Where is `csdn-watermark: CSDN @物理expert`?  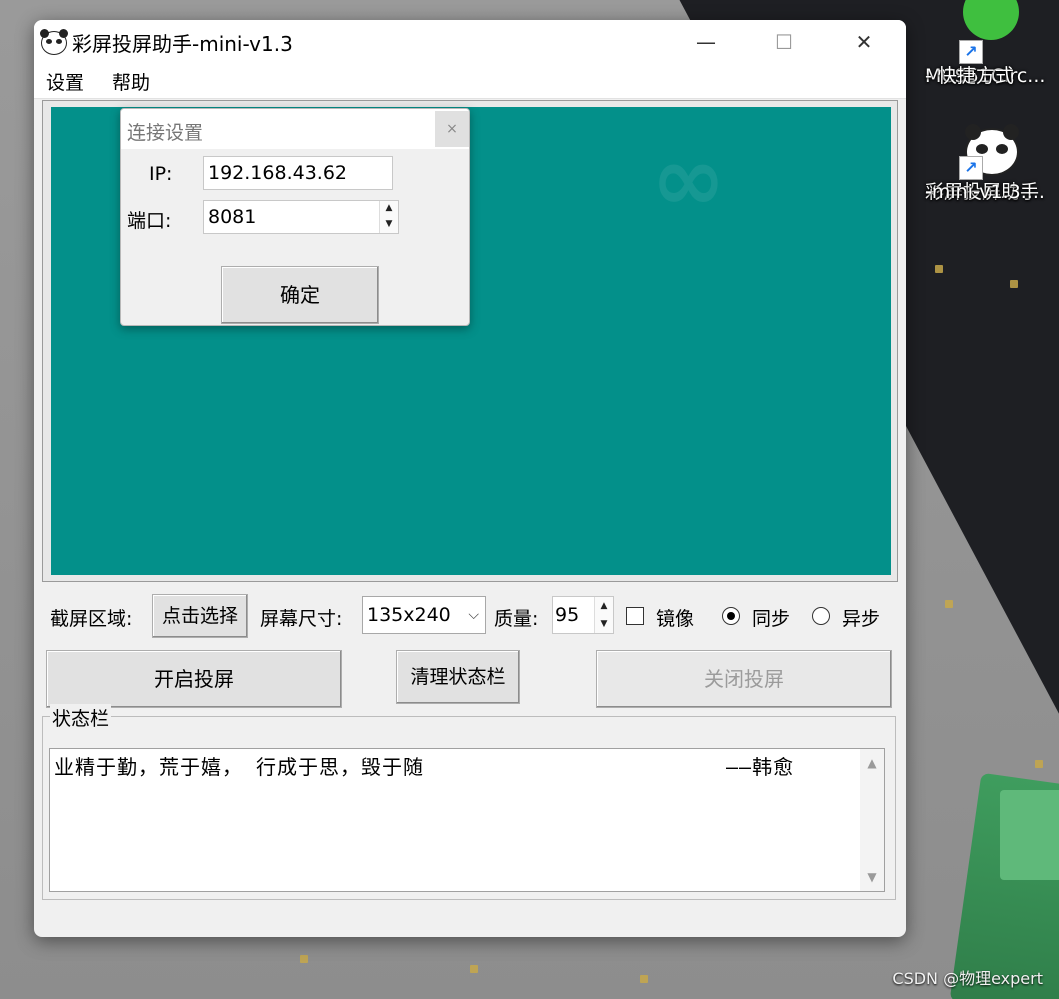
csdn-watermark: CSDN @物理expert is located at coordinates (967, 978).